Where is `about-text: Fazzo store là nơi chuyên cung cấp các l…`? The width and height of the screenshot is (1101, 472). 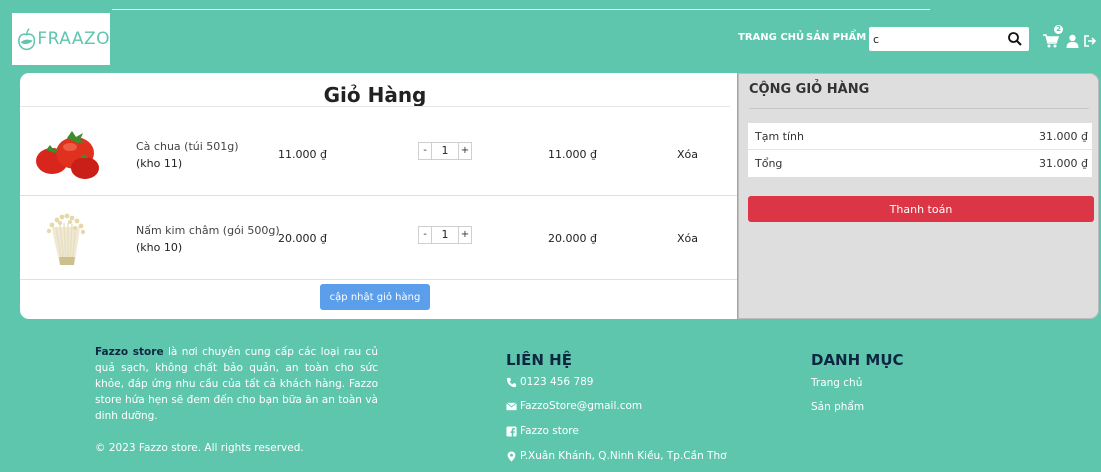 about-text: Fazzo store là nơi chuyên cung cấp các l… is located at coordinates (236, 384).